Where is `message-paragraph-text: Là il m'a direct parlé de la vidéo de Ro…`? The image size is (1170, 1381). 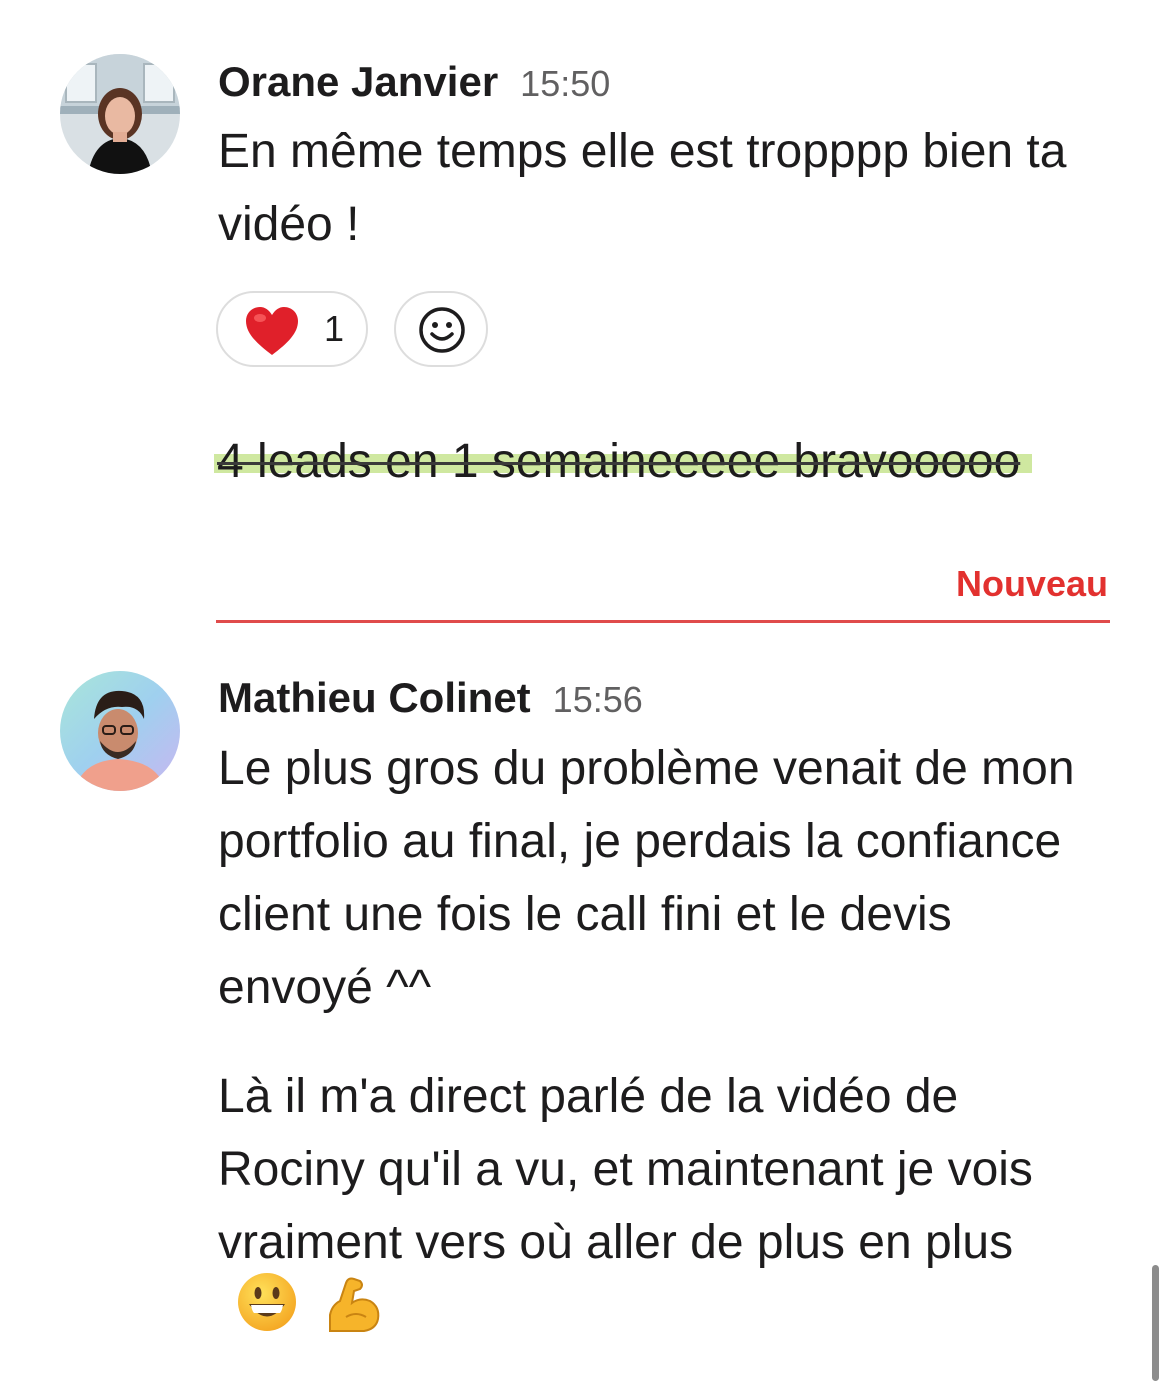 message-paragraph-text: Là il m'a direct parlé de la vidéo de Ro… is located at coordinates (625, 1169).